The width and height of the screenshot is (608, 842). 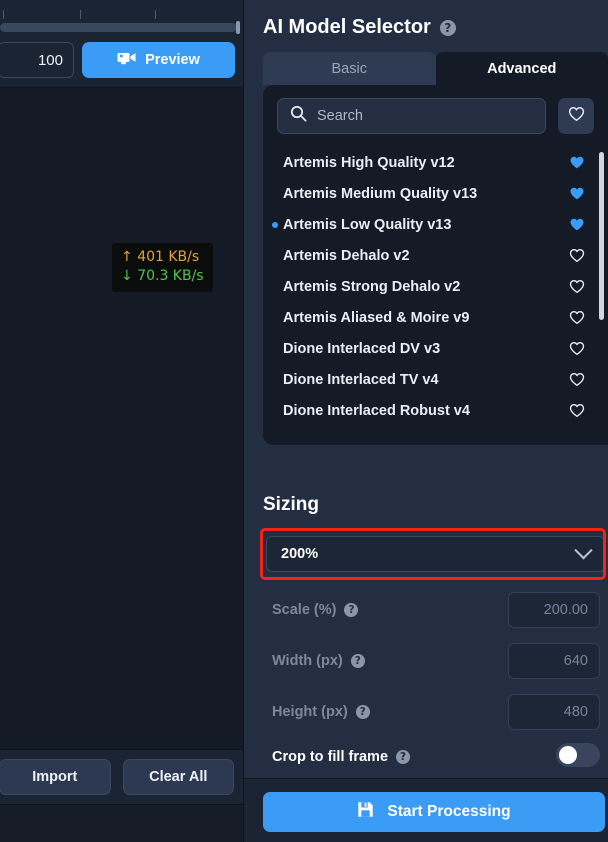 What do you see at coordinates (118, 27) in the screenshot?
I see `timeline-track` at bounding box center [118, 27].